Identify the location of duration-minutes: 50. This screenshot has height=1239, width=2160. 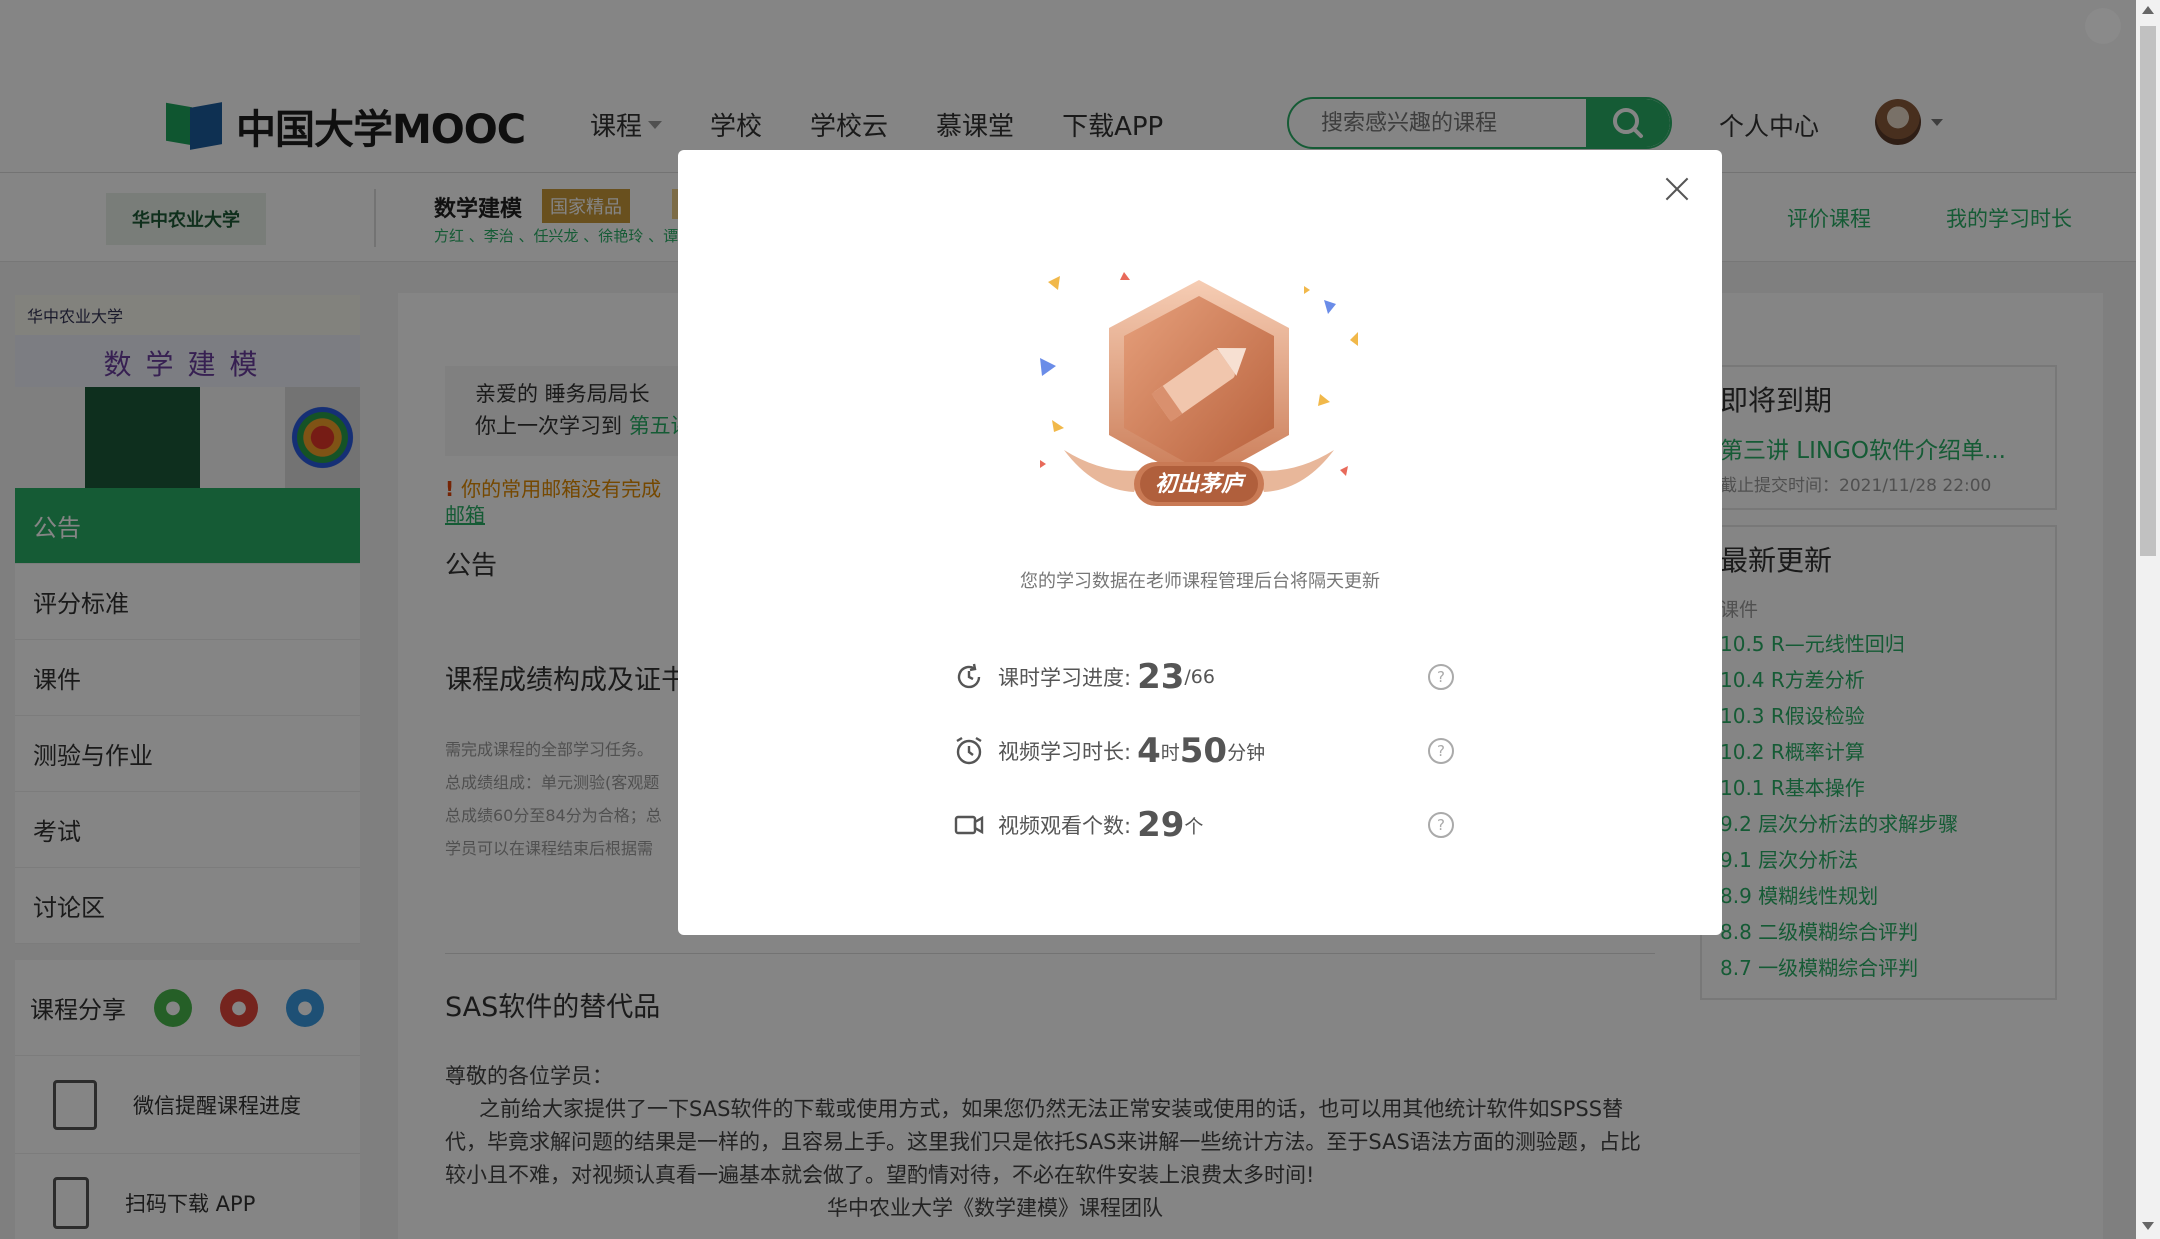
(1203, 751).